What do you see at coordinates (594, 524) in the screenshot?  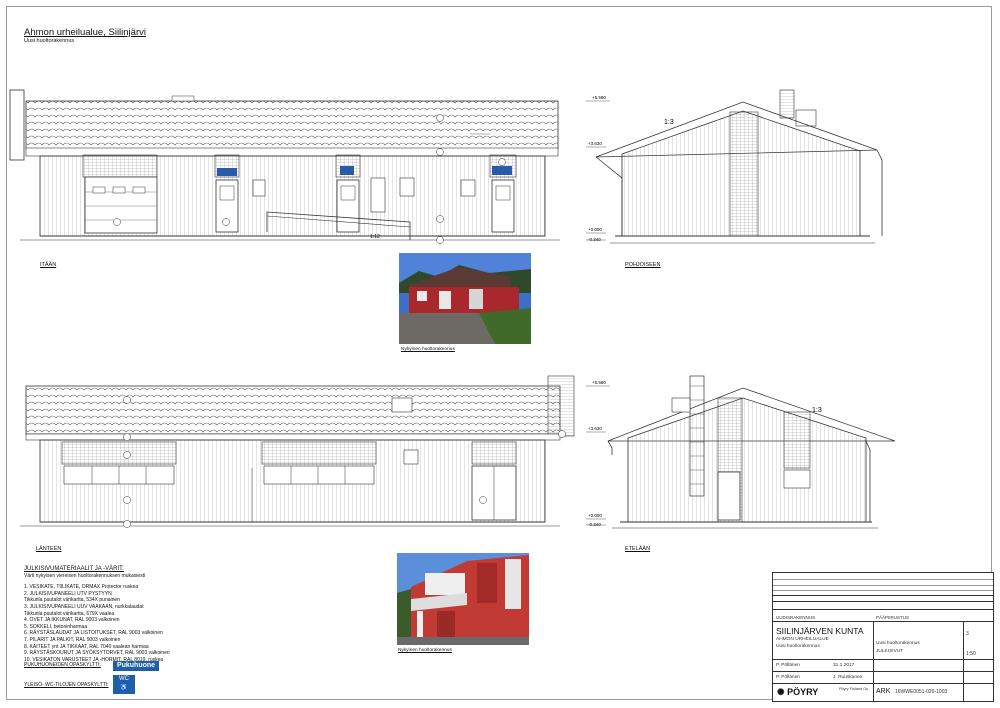 I see `level-ground-south: -0.340` at bounding box center [594, 524].